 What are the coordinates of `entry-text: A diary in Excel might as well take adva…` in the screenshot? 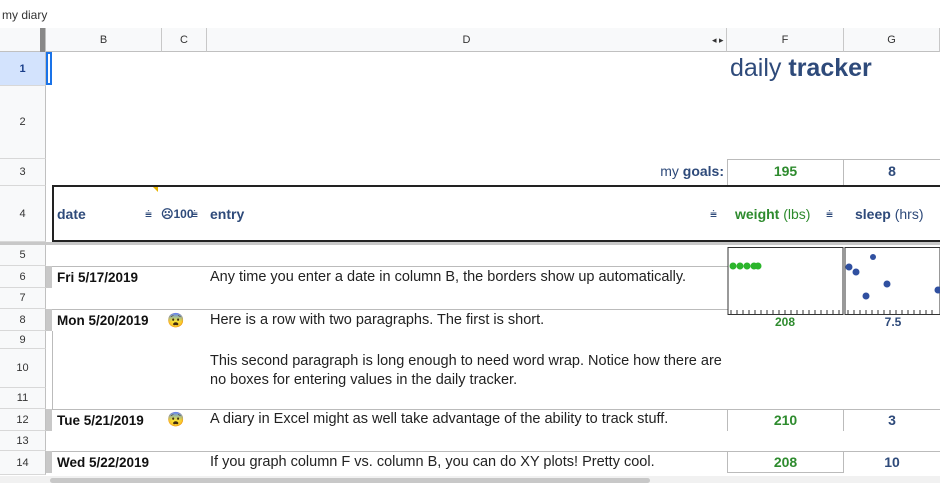 It's located at (439, 419).